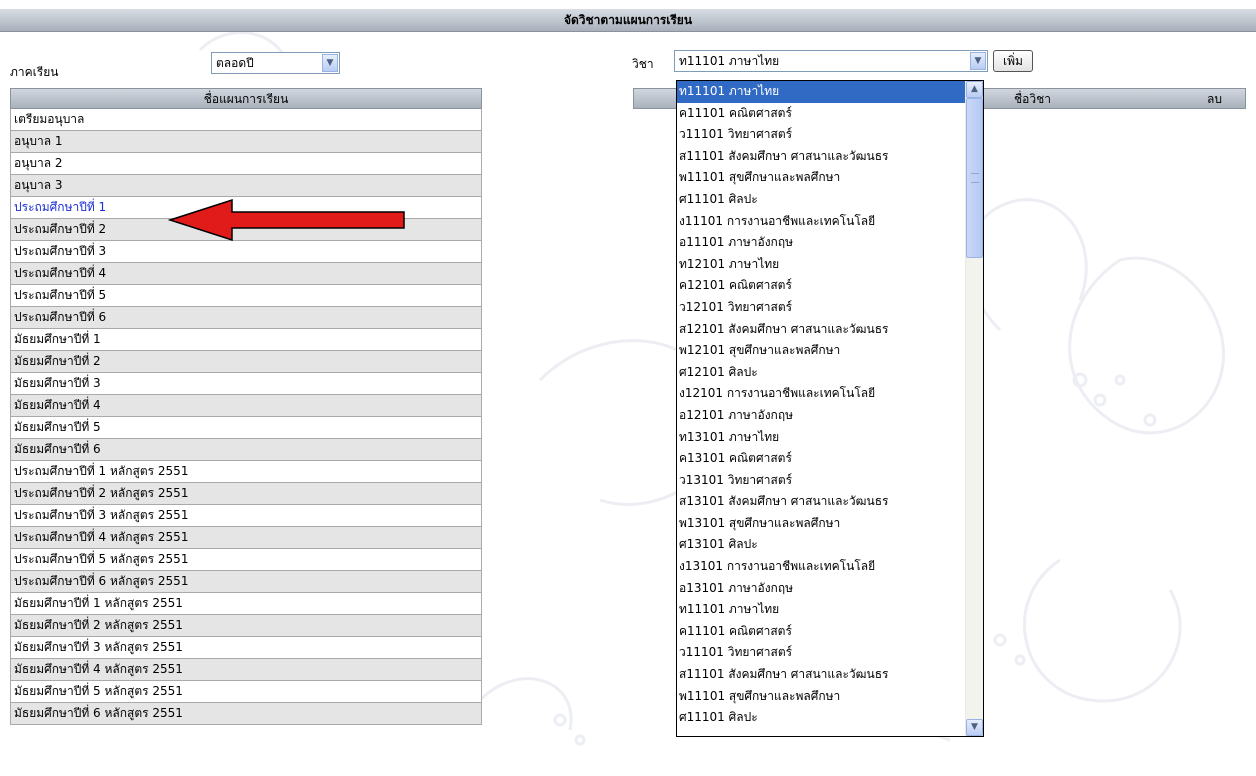 Image resolution: width=1256 pixels, height=776 pixels. I want to click on plan-row: ประถมศึกษาปีที่ 3, so click(246, 252).